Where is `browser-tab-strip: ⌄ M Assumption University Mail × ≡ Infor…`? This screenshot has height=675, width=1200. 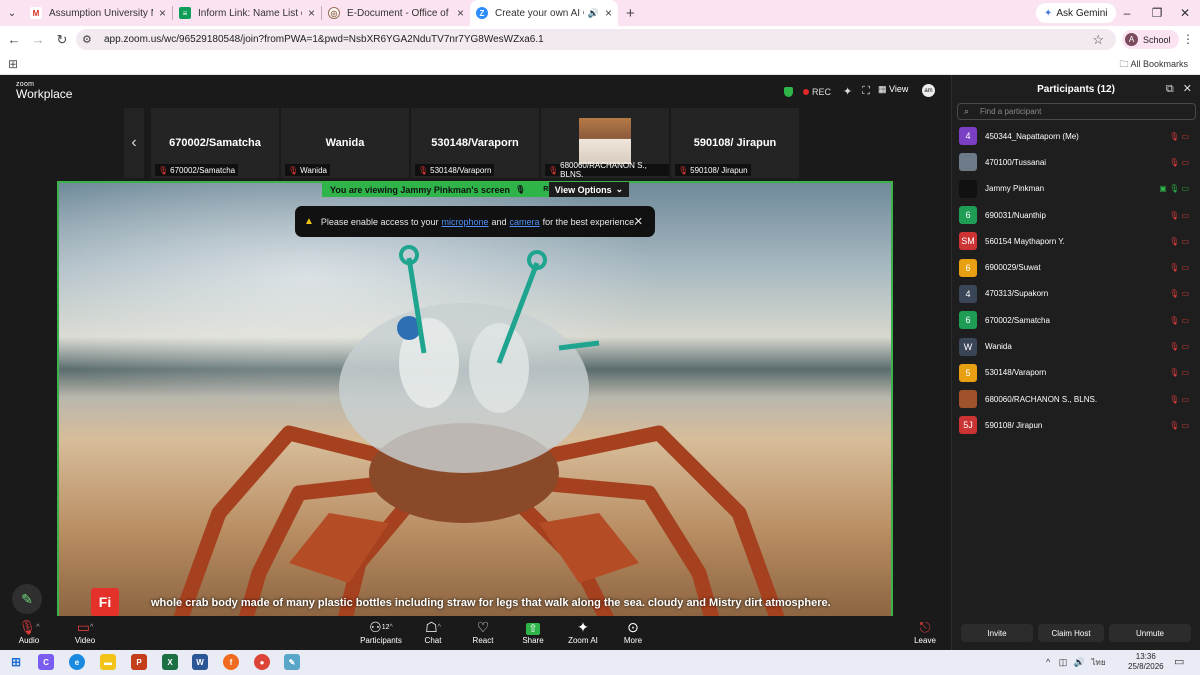 browser-tab-strip: ⌄ M Assumption University Mail × ≡ Infor… is located at coordinates (600, 13).